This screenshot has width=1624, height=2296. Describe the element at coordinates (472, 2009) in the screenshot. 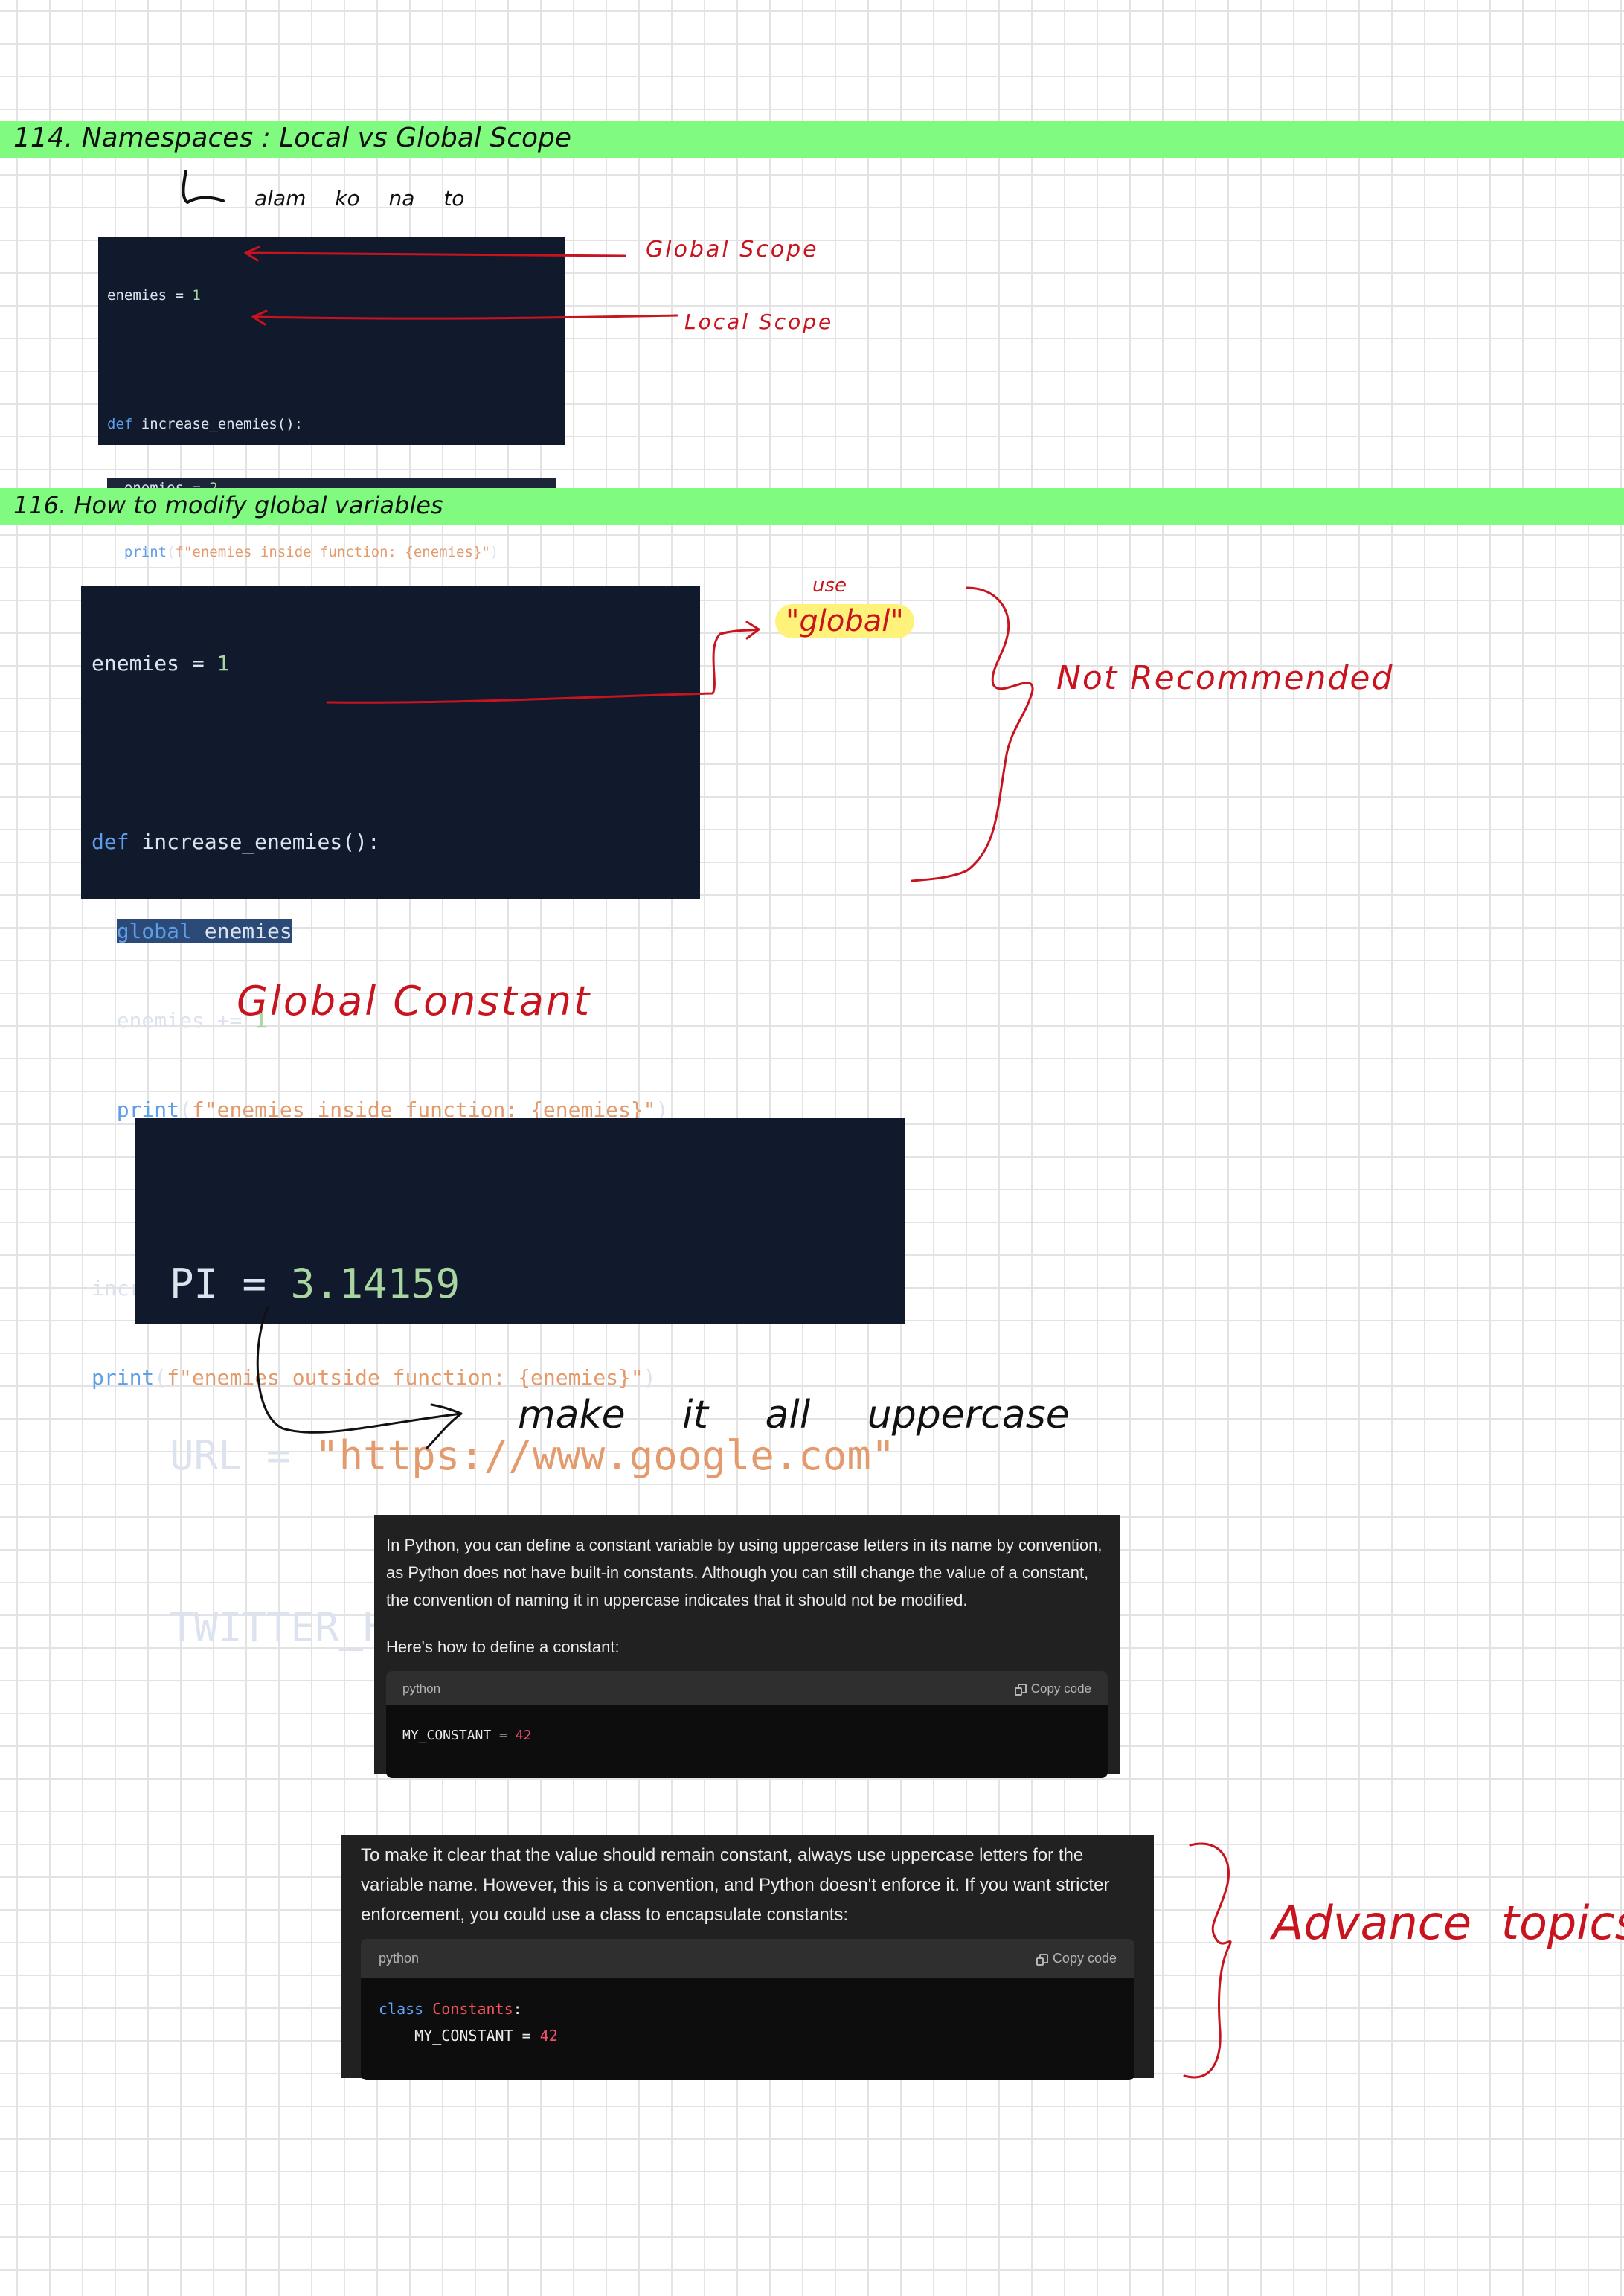

I see `code-class-name: Constants` at that location.